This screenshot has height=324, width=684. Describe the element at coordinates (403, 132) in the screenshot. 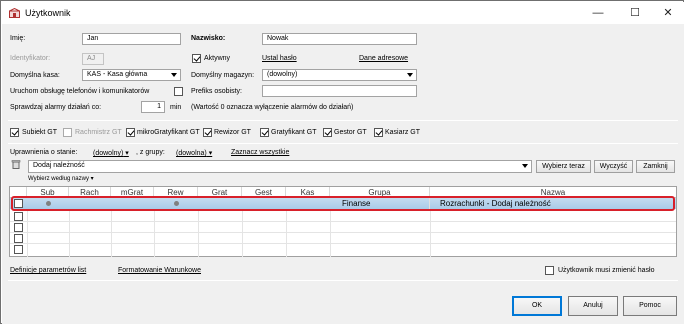

I see `role-label-kasiarz: Kasiarz GT` at that location.